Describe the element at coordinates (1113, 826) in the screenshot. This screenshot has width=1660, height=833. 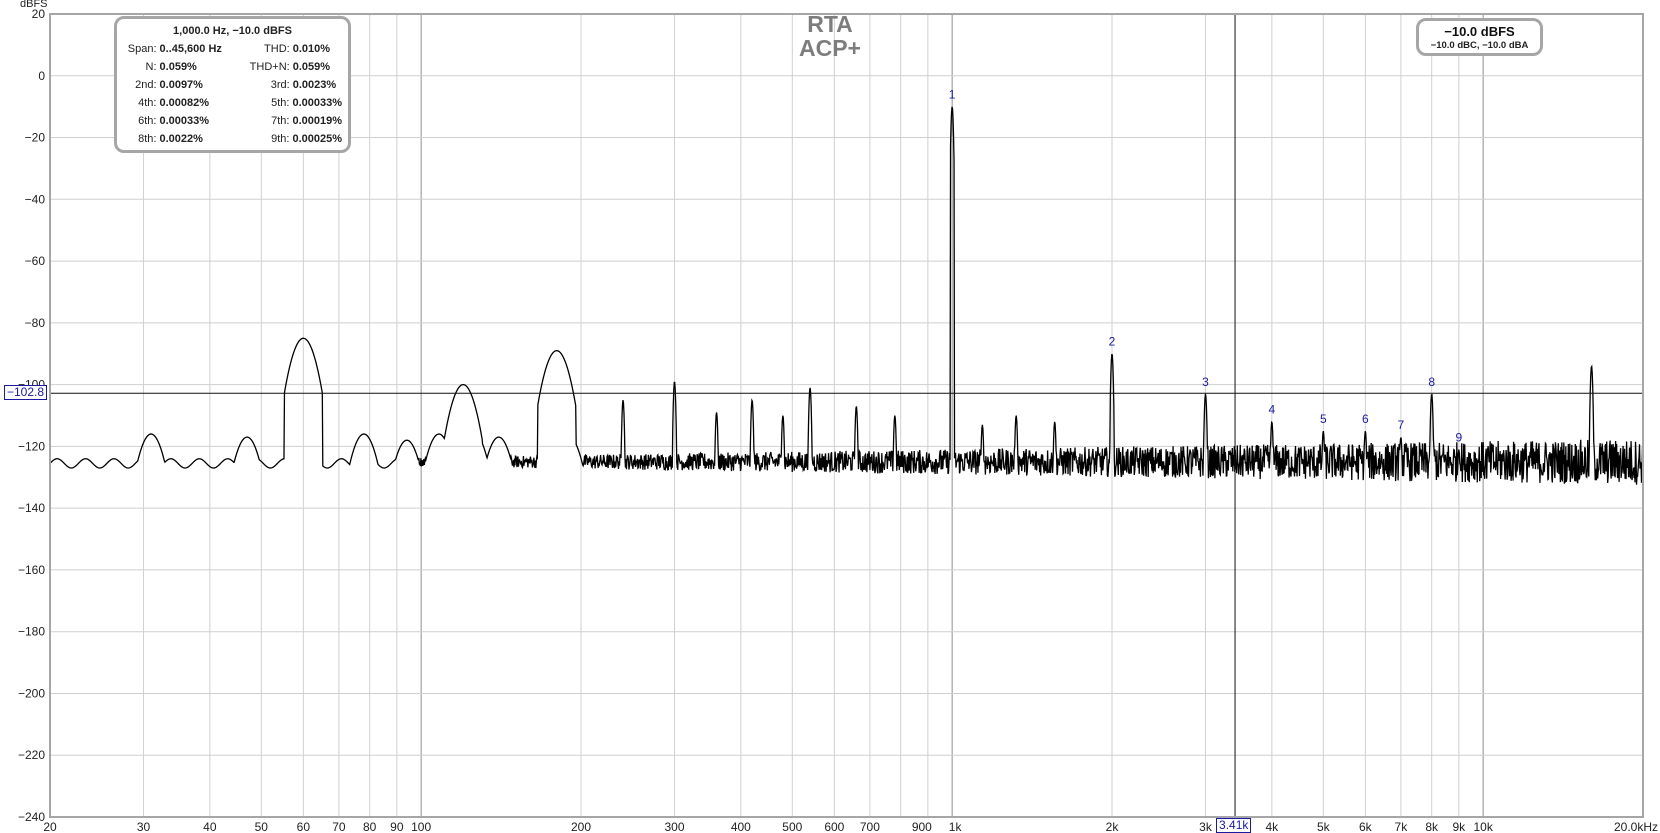
I see `x-tick-label: 2k` at that location.